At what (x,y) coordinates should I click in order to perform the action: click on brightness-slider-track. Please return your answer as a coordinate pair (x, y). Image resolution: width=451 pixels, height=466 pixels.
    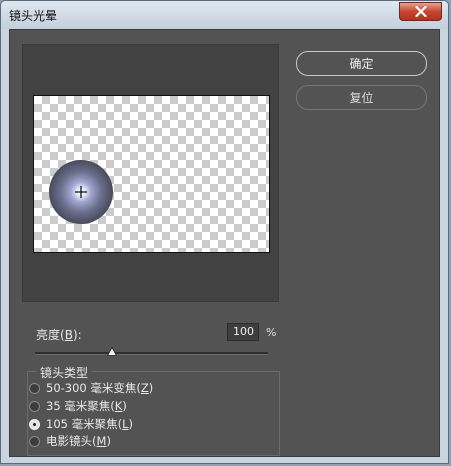
    Looking at the image, I should click on (151, 353).